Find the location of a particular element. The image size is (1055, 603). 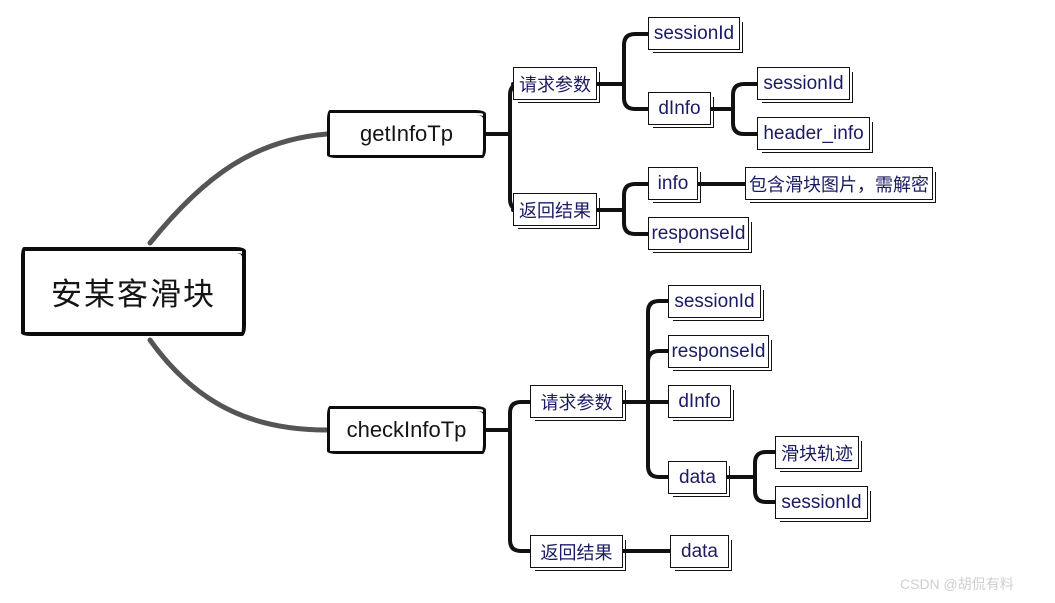

node-get-request-dinfo-session-id: sessionId is located at coordinates (805, 85).